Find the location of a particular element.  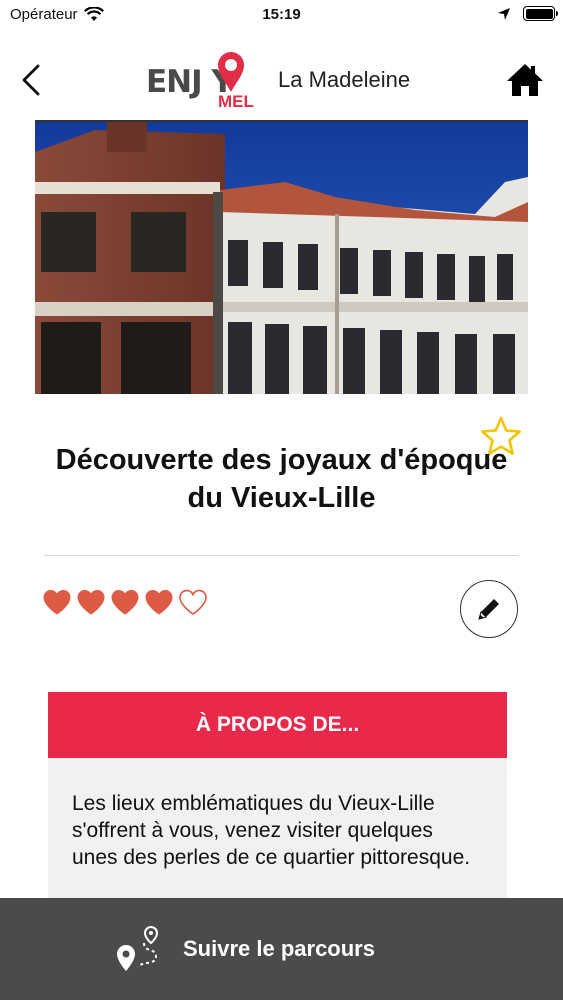

nav-bar: ENJ Y MEL La Madeleine is located at coordinates (281, 80).